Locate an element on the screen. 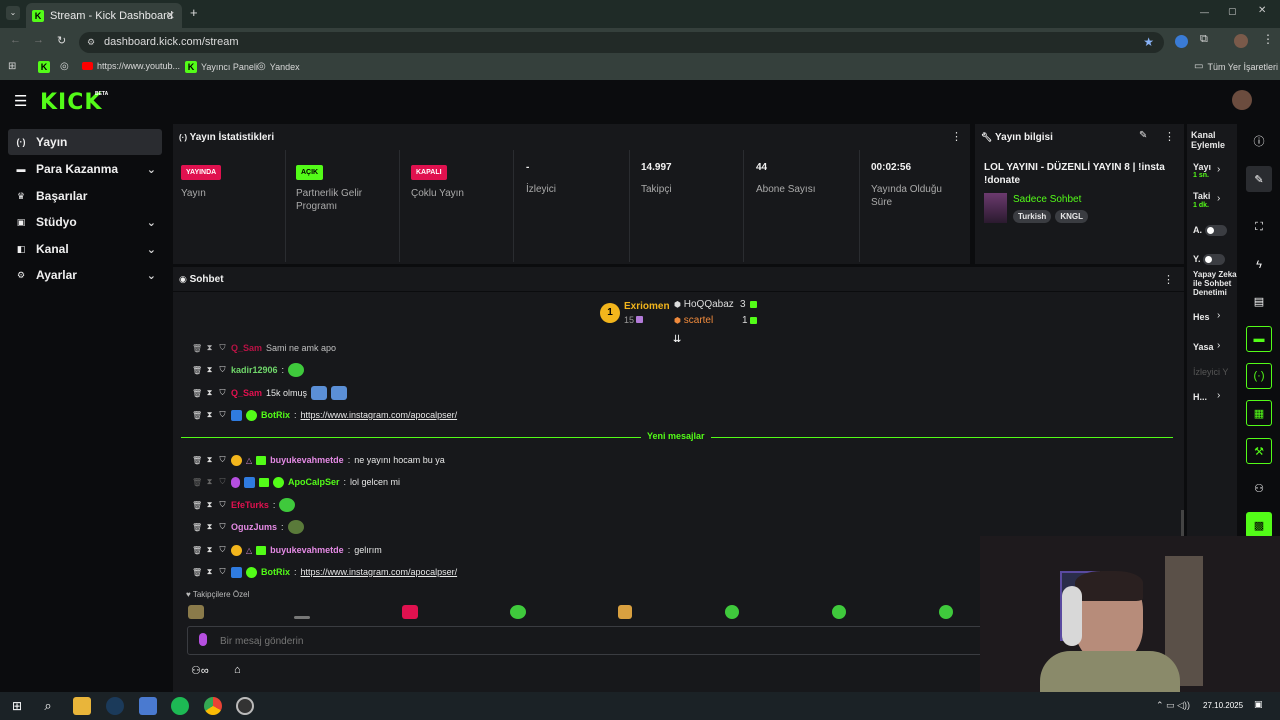  tag-badge: Turkish is located at coordinates (1032, 216).